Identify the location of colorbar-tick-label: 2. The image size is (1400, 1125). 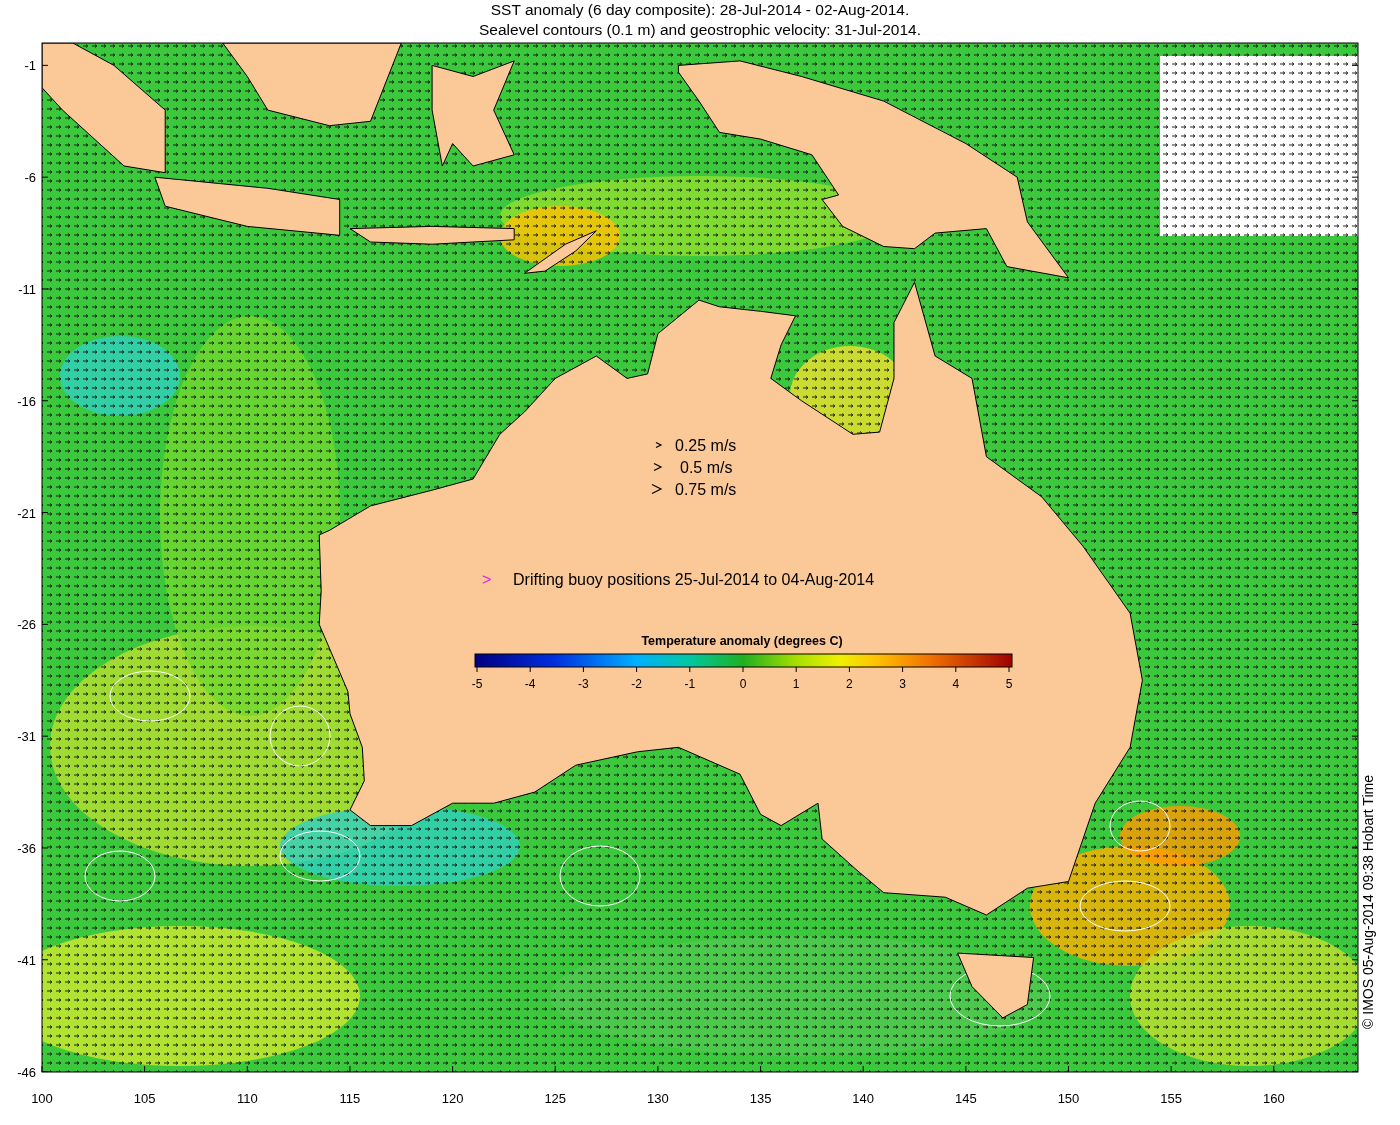
(849, 684).